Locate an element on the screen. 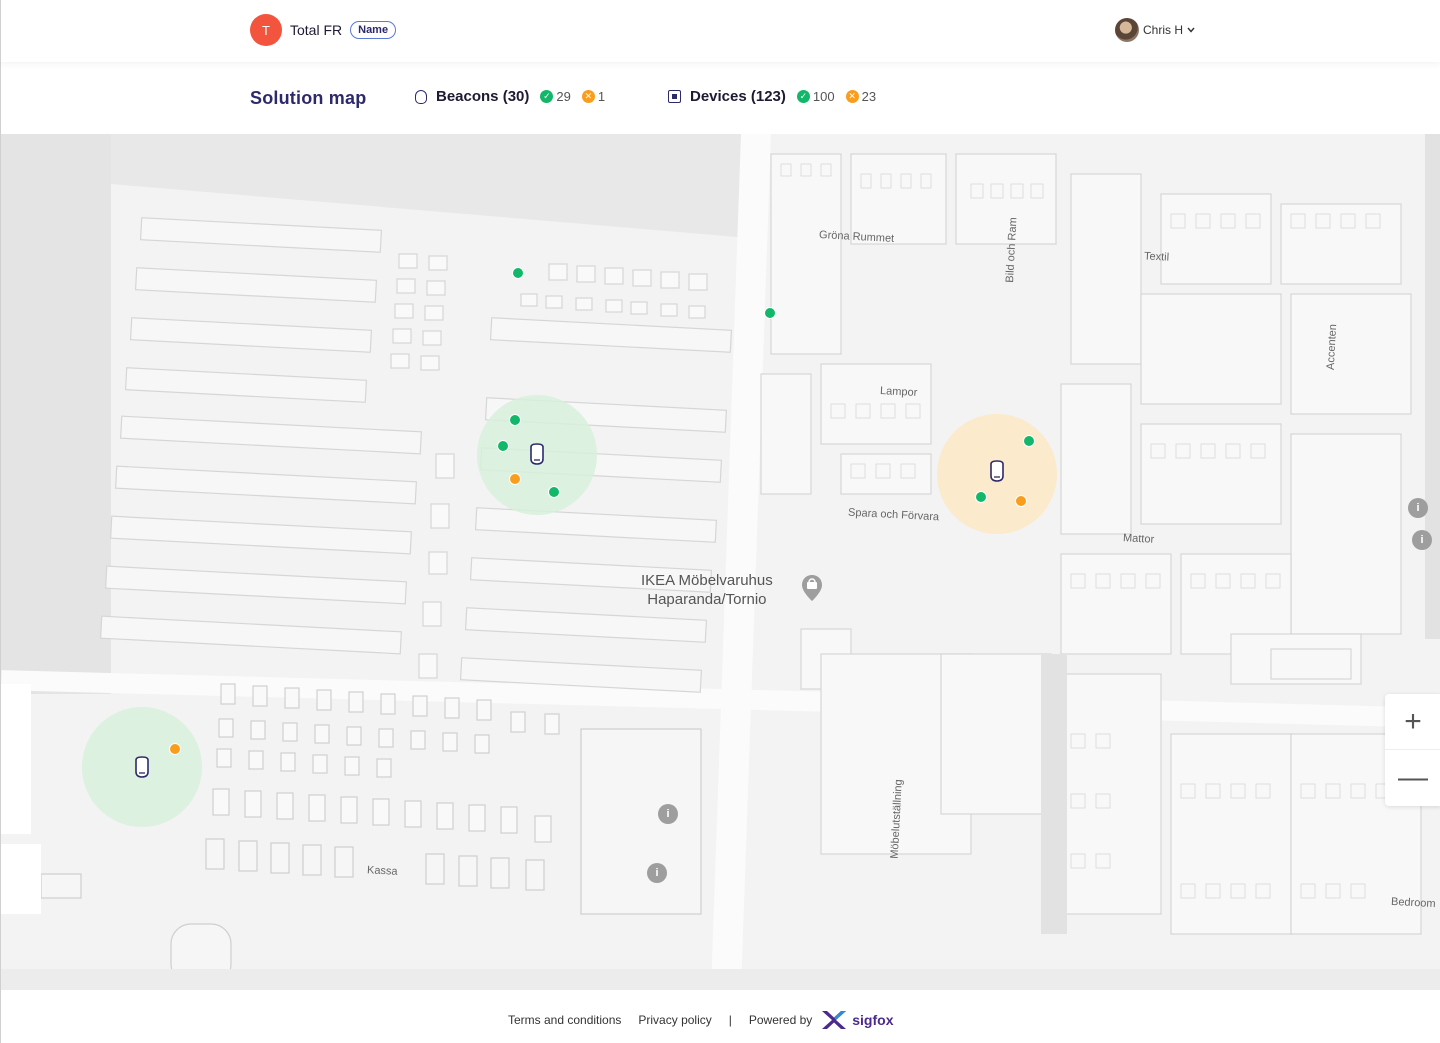  zoom-in-button: + is located at coordinates (1412, 722).